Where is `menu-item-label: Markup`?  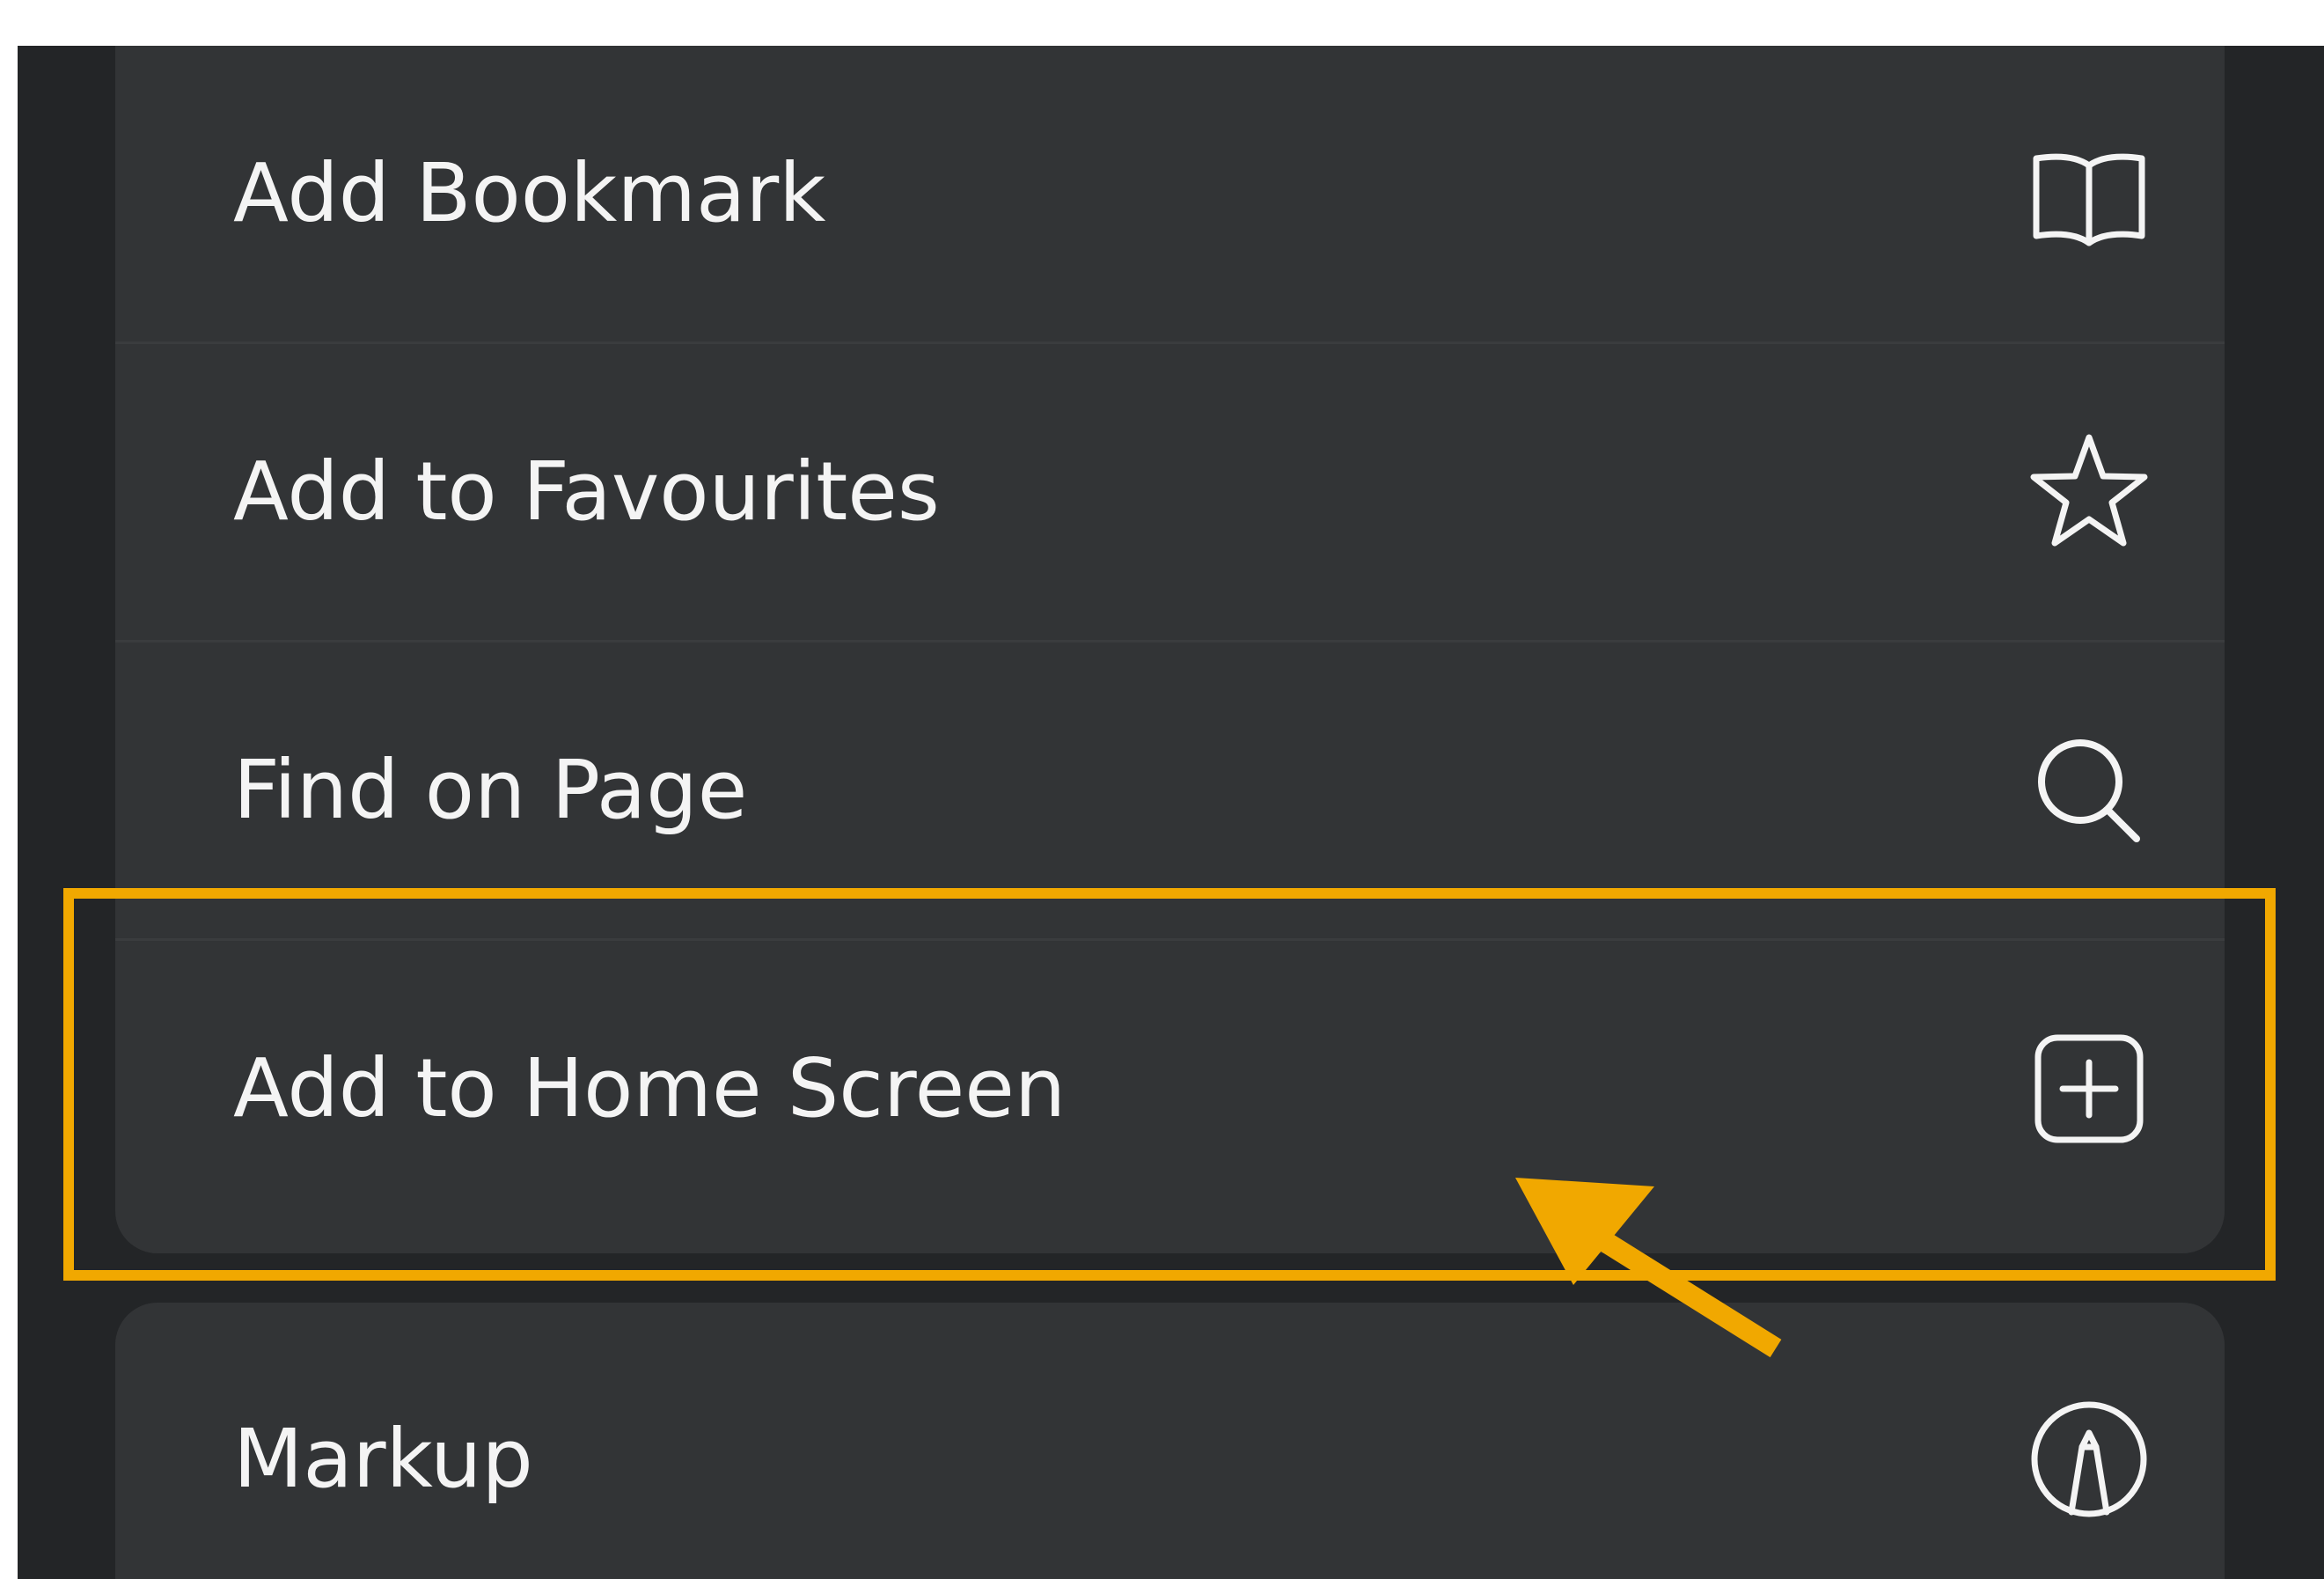
menu-item-label: Markup is located at coordinates (383, 1459).